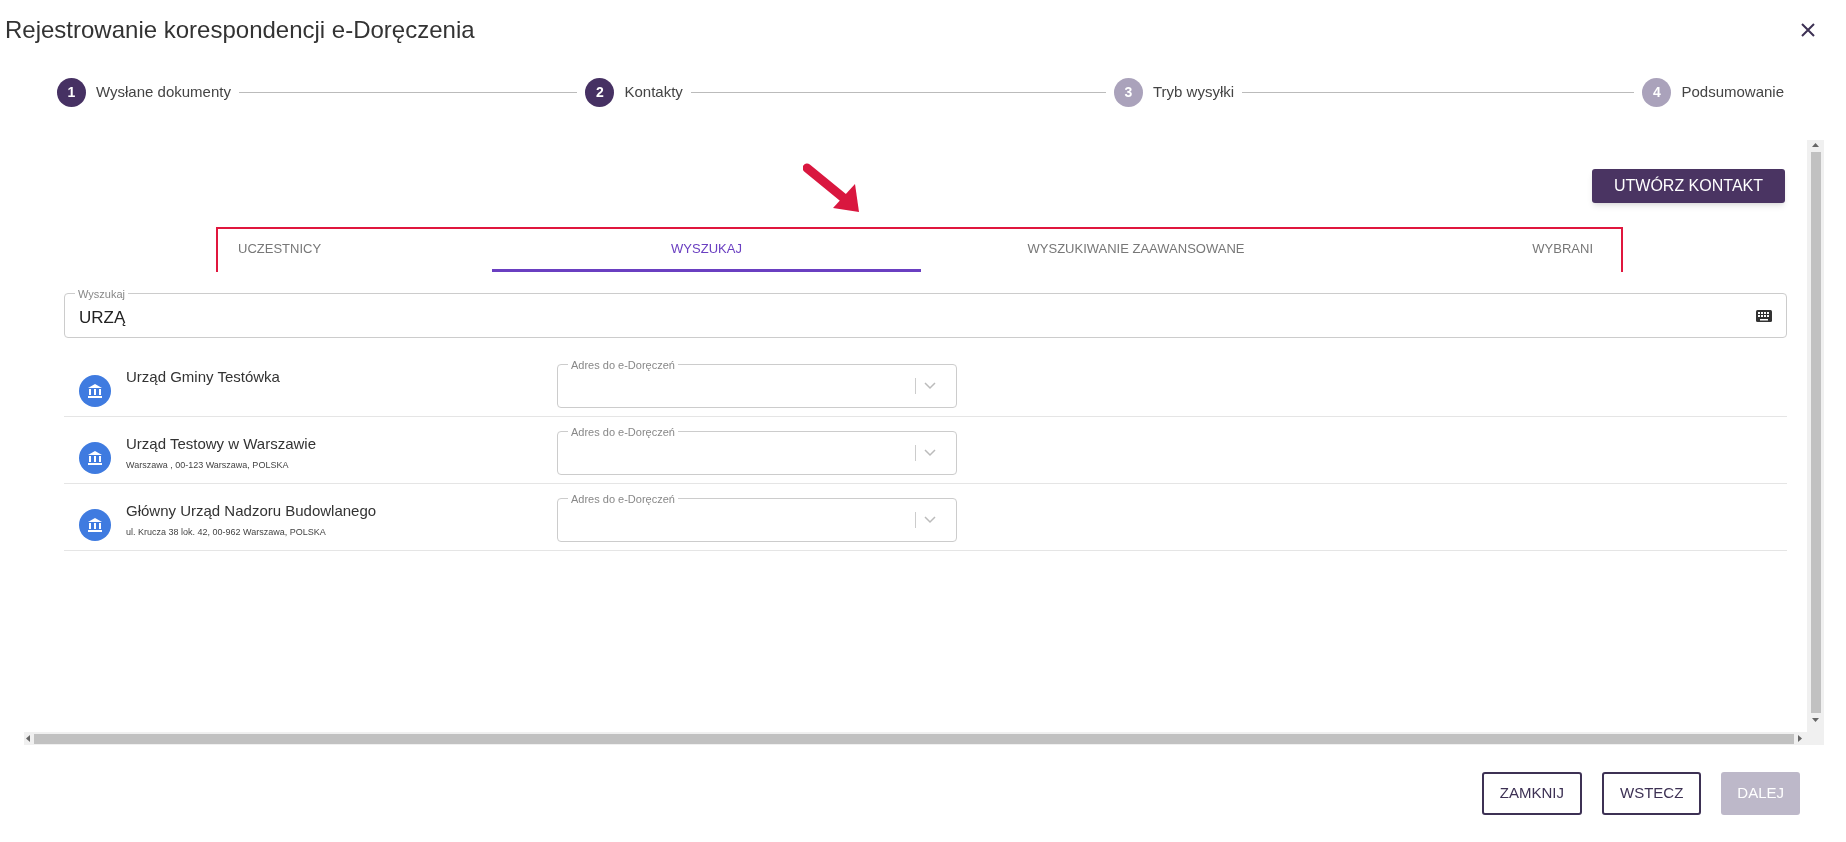 The width and height of the screenshot is (1846, 842). I want to click on scroll-left-icon, so click(28, 738).